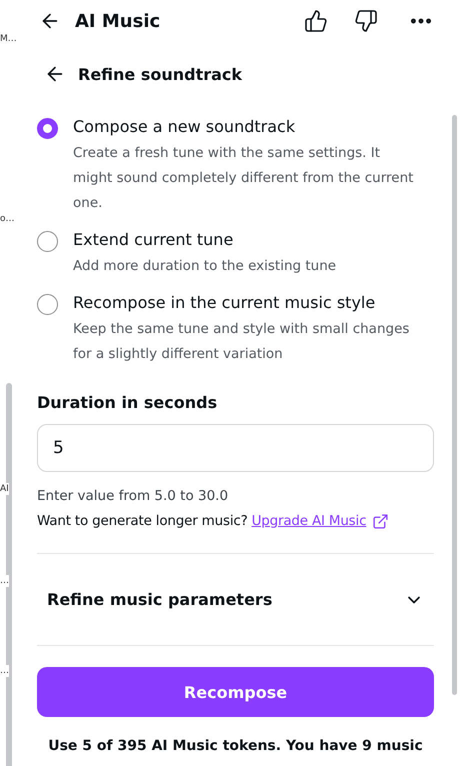 The width and height of the screenshot is (462, 766). Describe the element at coordinates (184, 127) in the screenshot. I see `option-label: Compose a new soundtrack` at that location.